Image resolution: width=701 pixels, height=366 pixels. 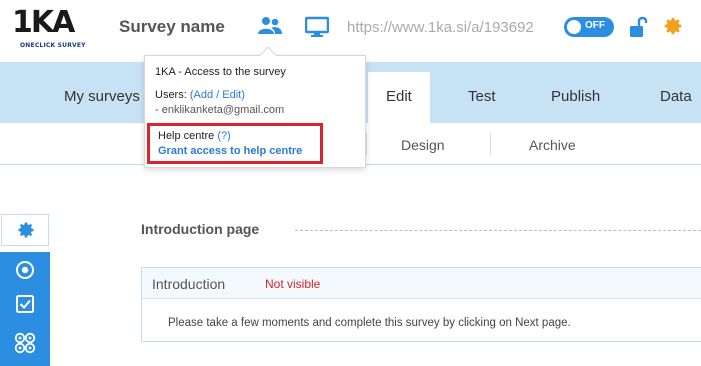 I want to click on survey-active-toggle: OFF, so click(x=589, y=27).